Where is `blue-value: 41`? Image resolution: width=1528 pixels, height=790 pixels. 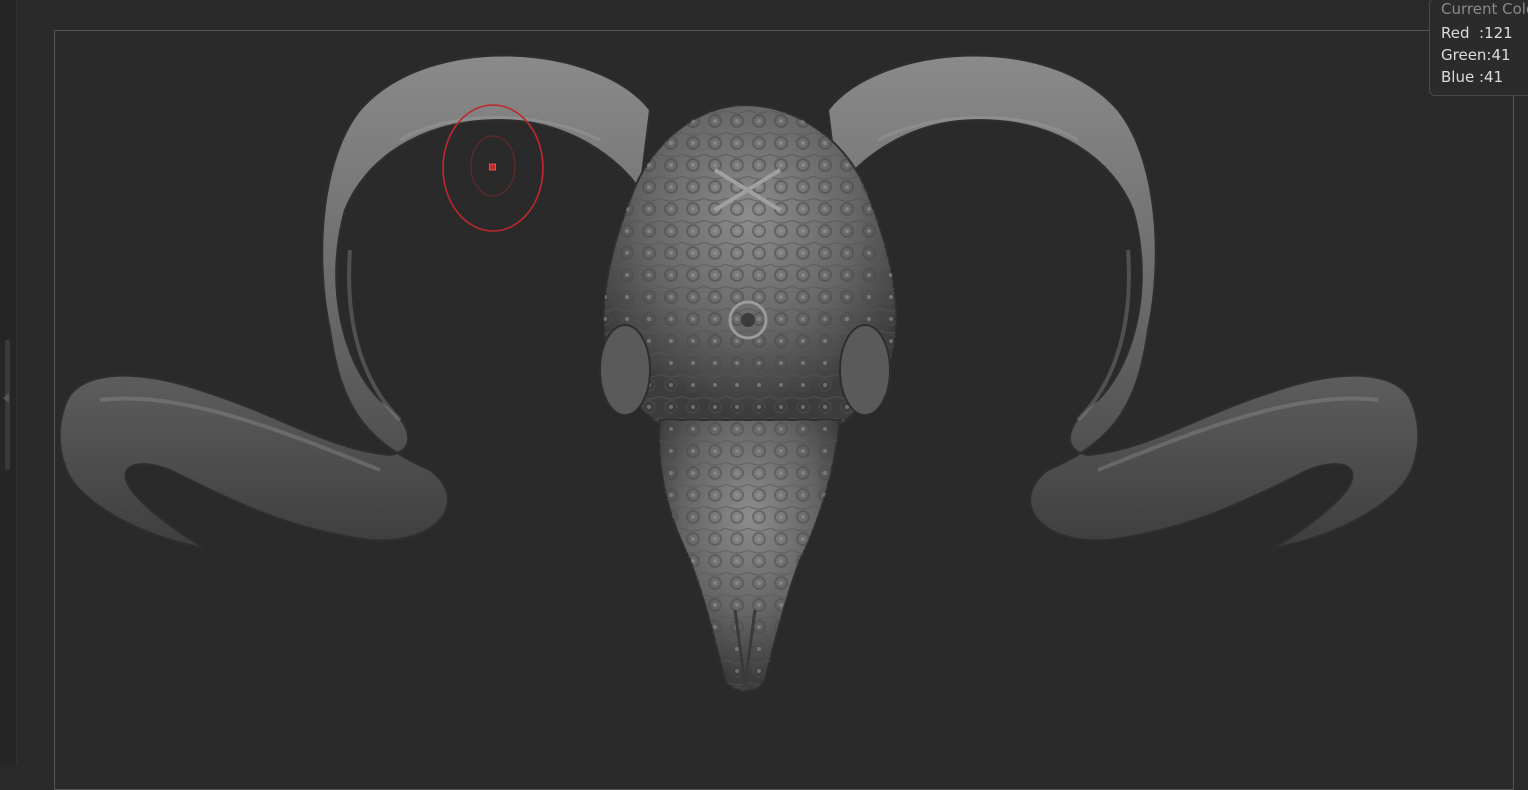 blue-value: 41 is located at coordinates (1494, 77).